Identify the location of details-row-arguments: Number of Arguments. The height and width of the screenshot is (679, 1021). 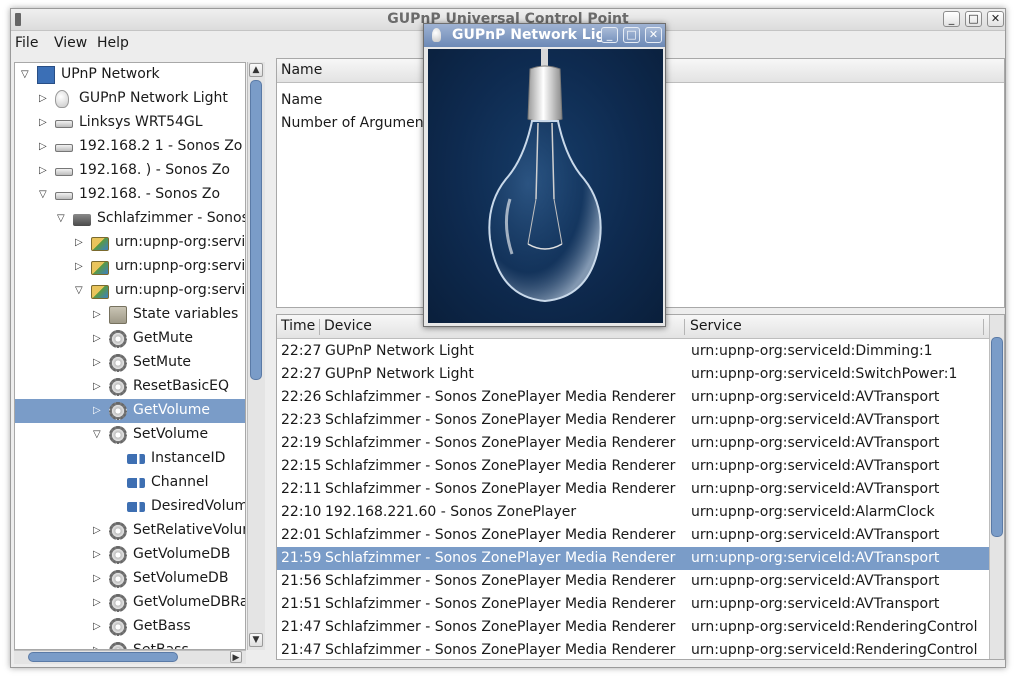
(359, 123).